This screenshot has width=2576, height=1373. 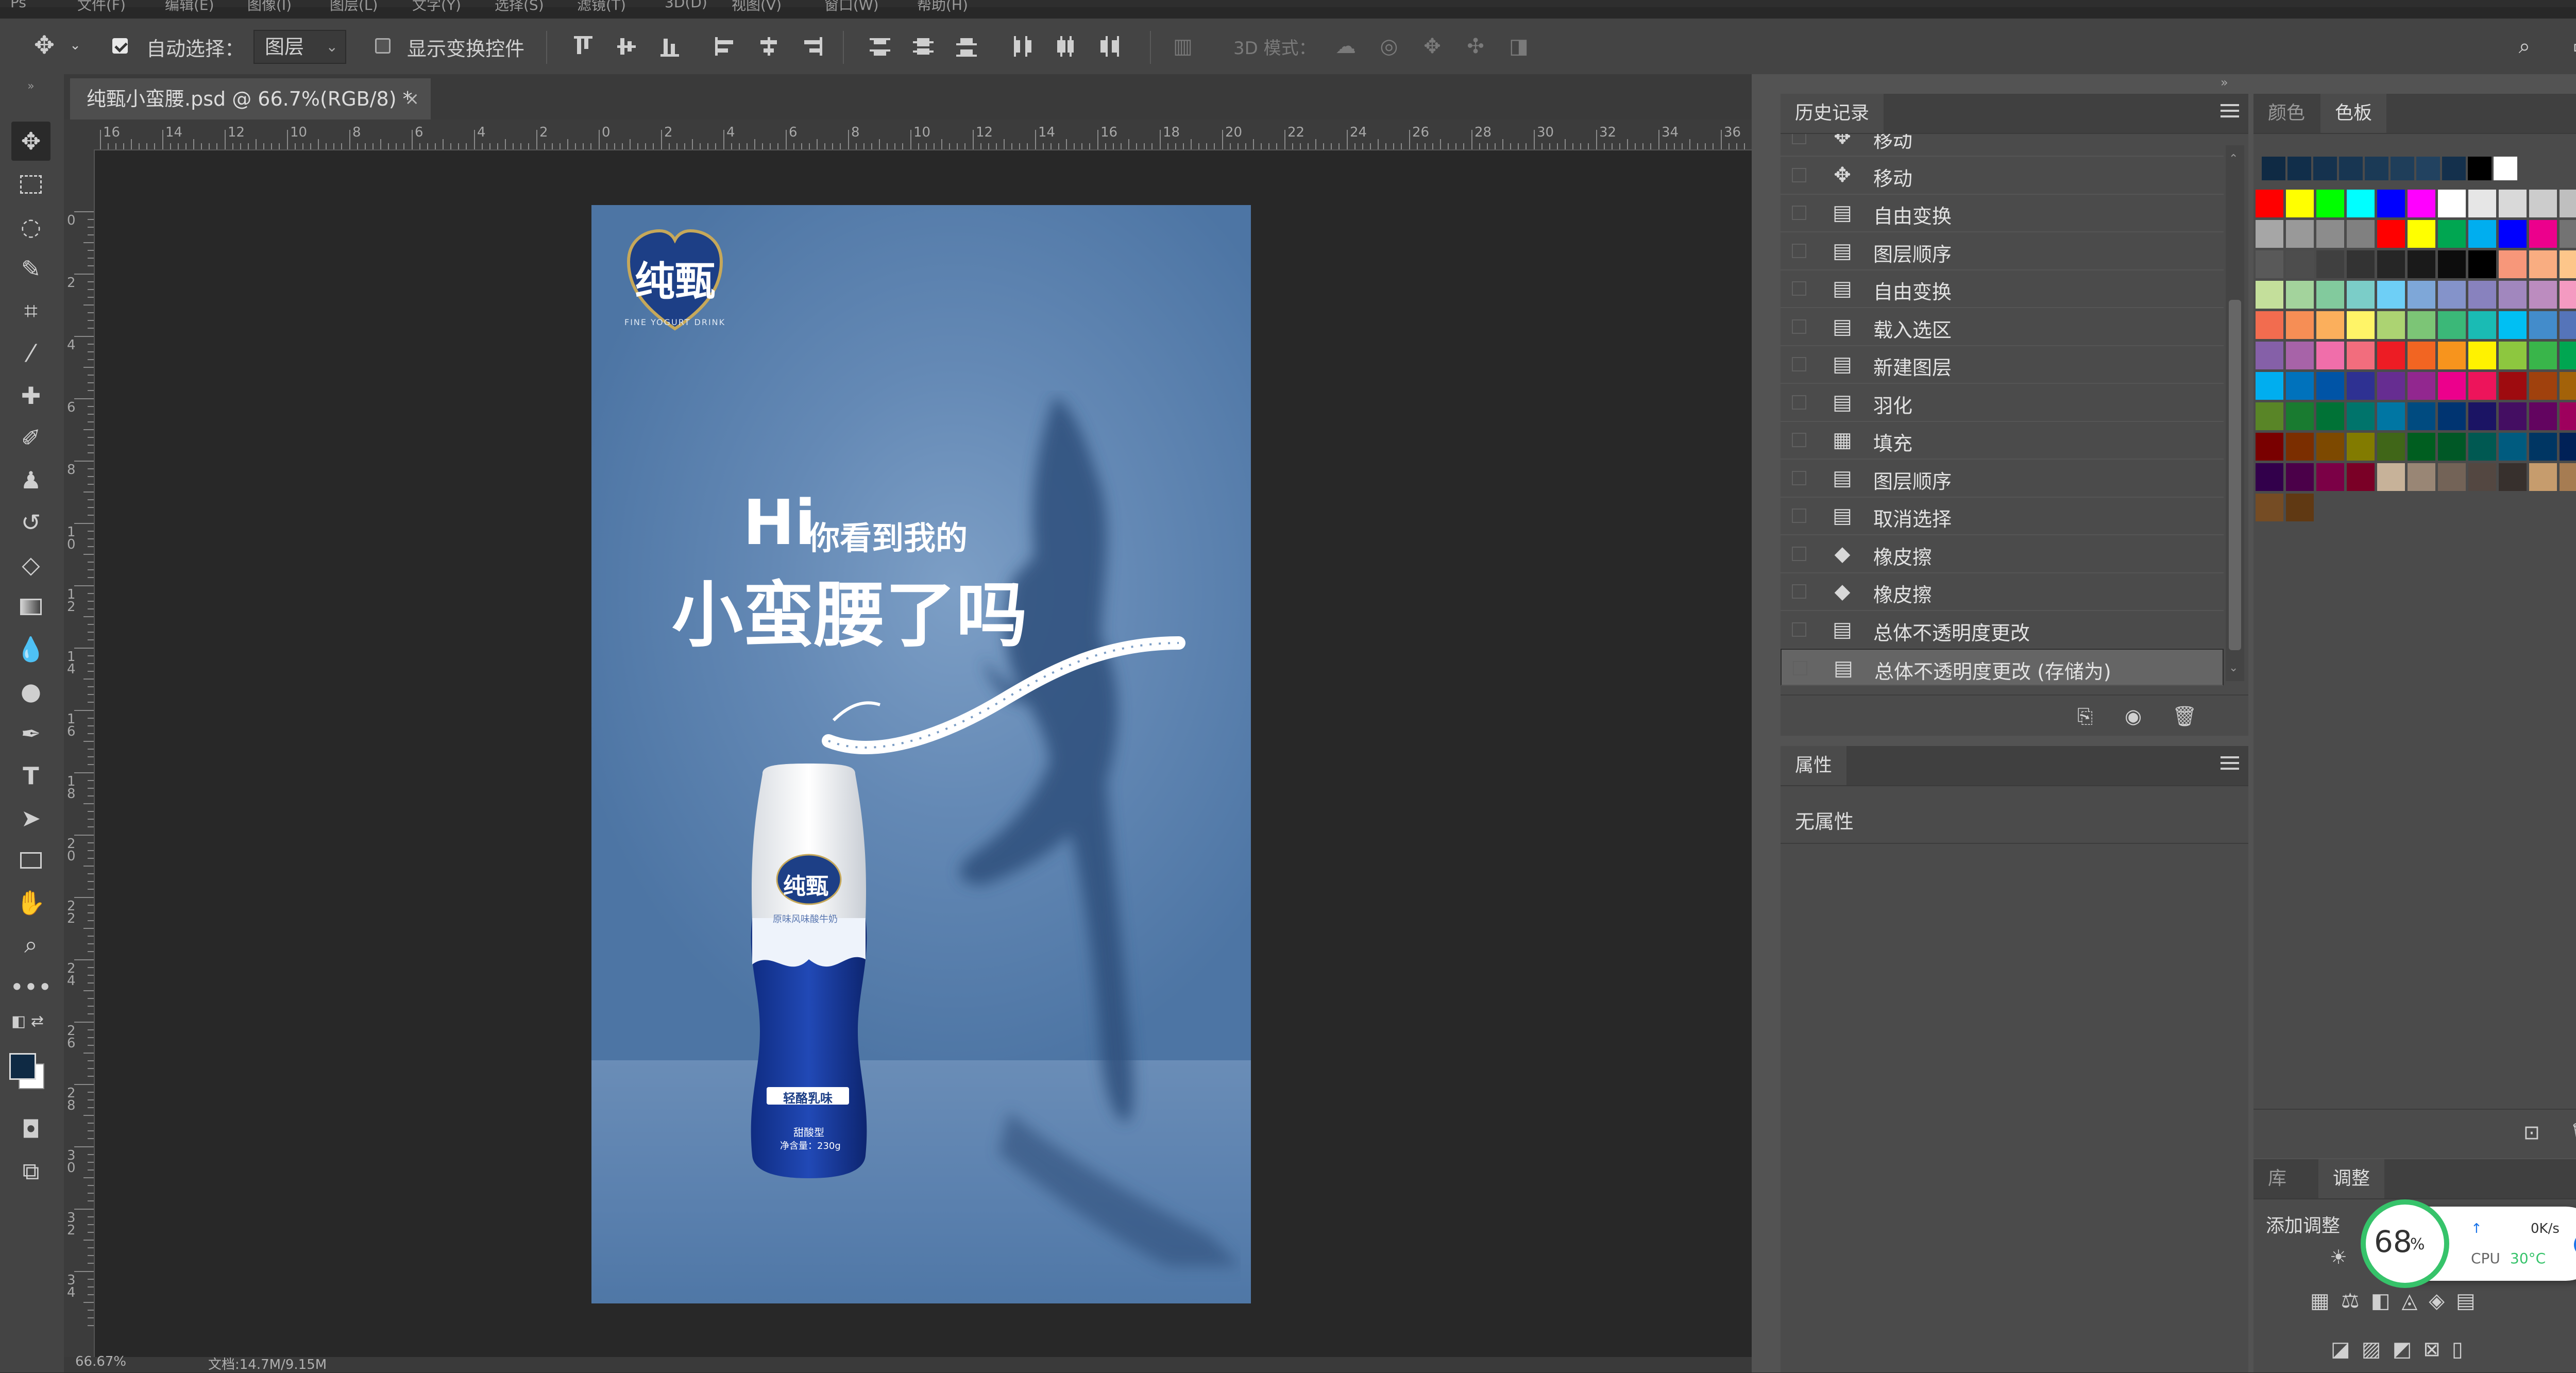 I want to click on tab-properties: 属性, so click(x=1814, y=765).